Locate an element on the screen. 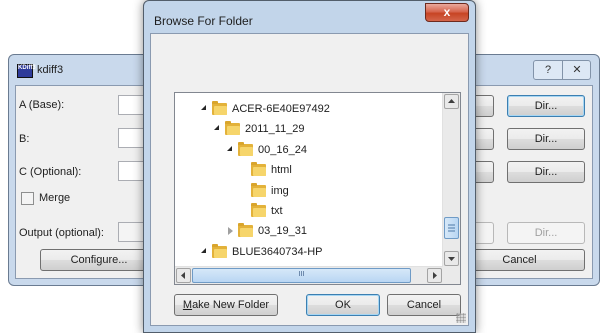 The height and width of the screenshot is (333, 605). tree-item-label: img is located at coordinates (280, 190).